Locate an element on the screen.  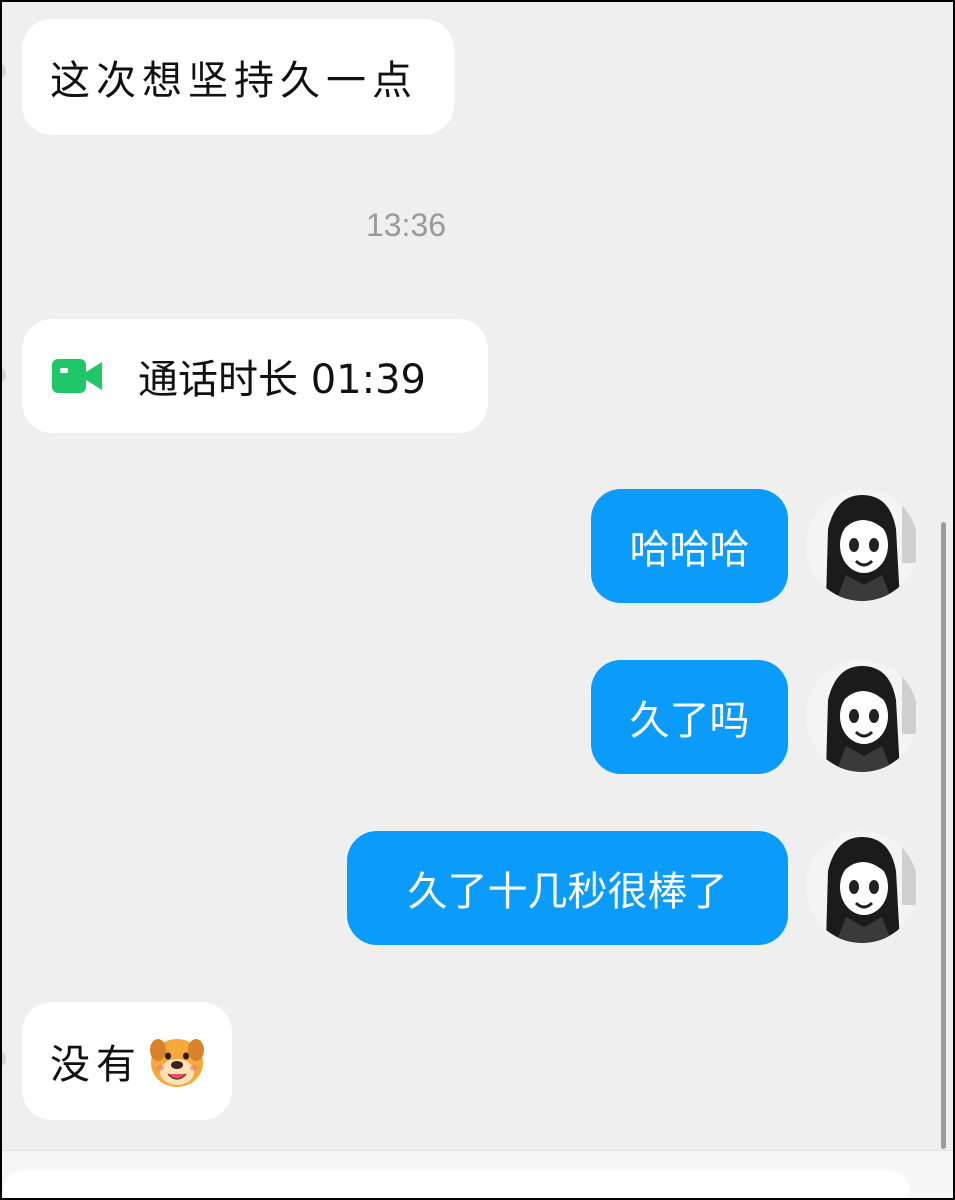
outgoing-message-bubble: 哈哈哈 is located at coordinates (689, 546).